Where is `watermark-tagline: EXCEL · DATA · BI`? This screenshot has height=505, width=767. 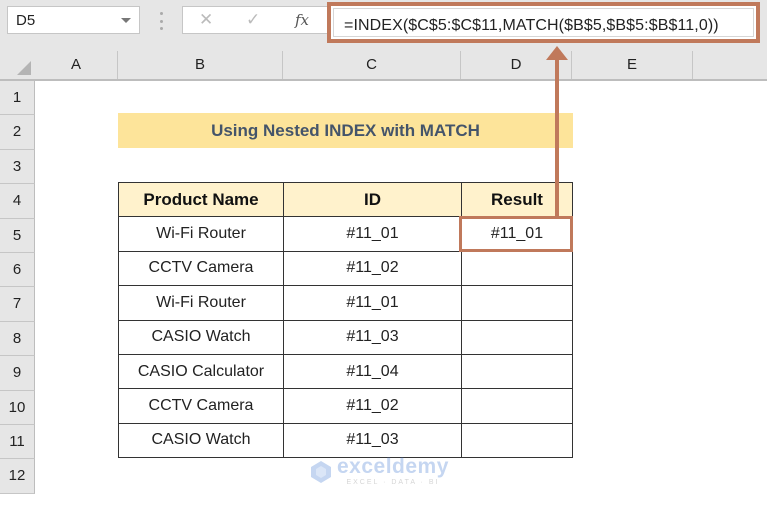 watermark-tagline: EXCEL · DATA · BI is located at coordinates (393, 482).